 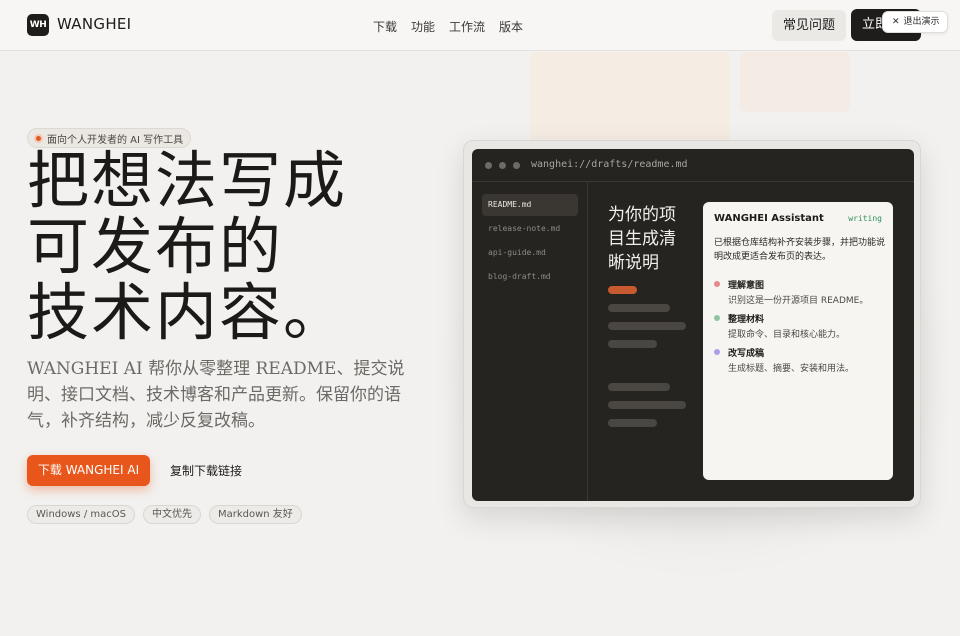 What do you see at coordinates (896, 22) in the screenshot?
I see `close-icon: ✕` at bounding box center [896, 22].